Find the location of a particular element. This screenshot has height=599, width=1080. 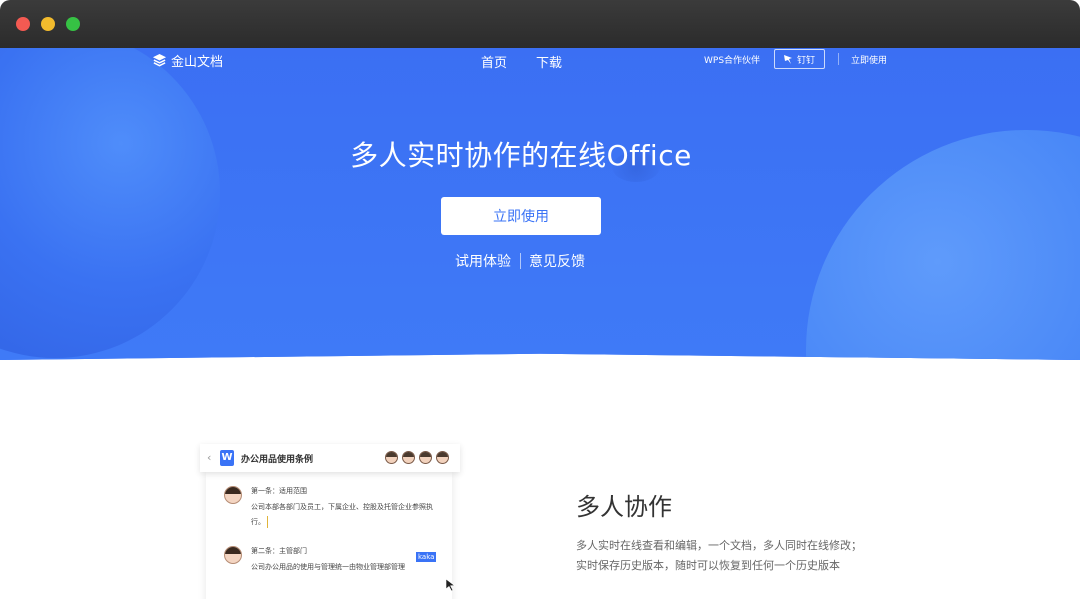

trial-link: 试用体验 is located at coordinates (483, 261).